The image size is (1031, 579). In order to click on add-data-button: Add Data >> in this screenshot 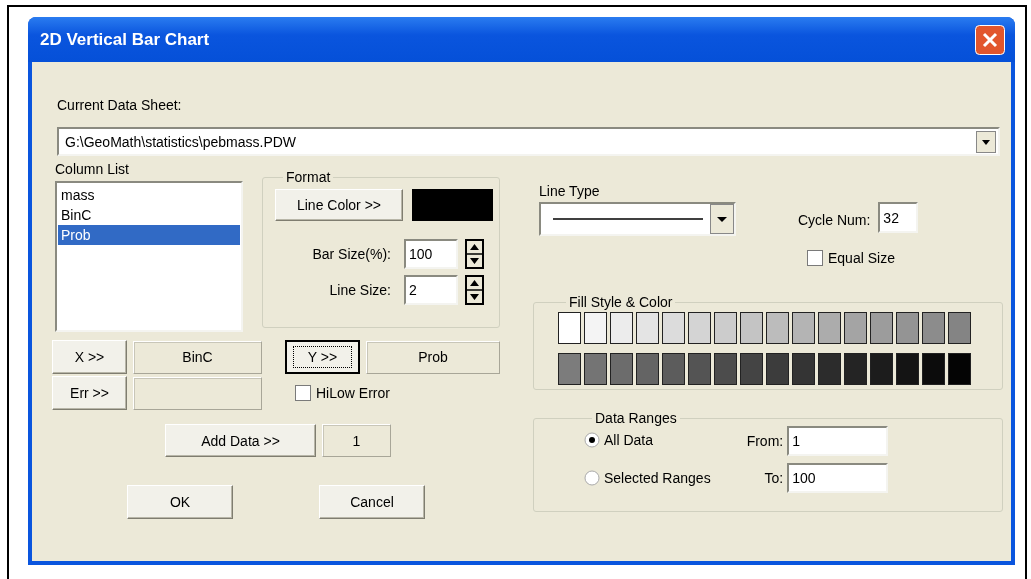, I will do `click(240, 440)`.